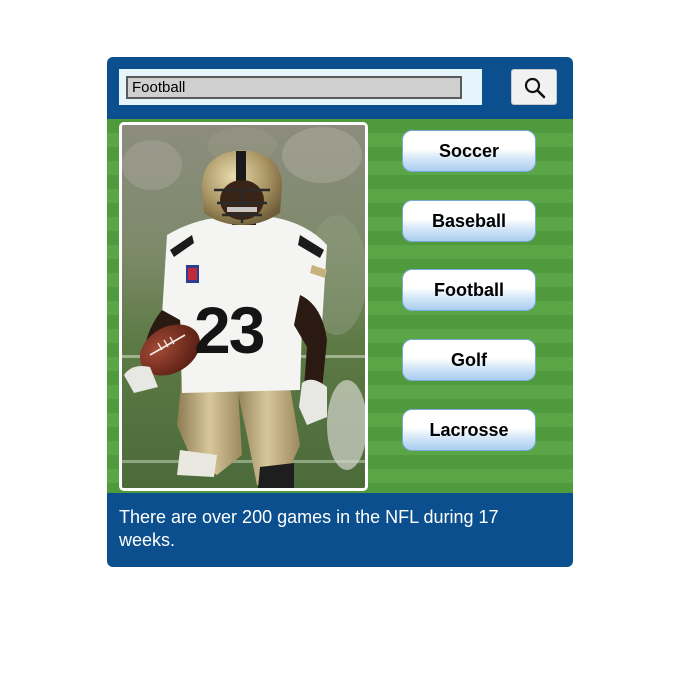 Image resolution: width=700 pixels, height=700 pixels. Describe the element at coordinates (469, 221) in the screenshot. I see `sport-button-baseball: Baseball` at that location.